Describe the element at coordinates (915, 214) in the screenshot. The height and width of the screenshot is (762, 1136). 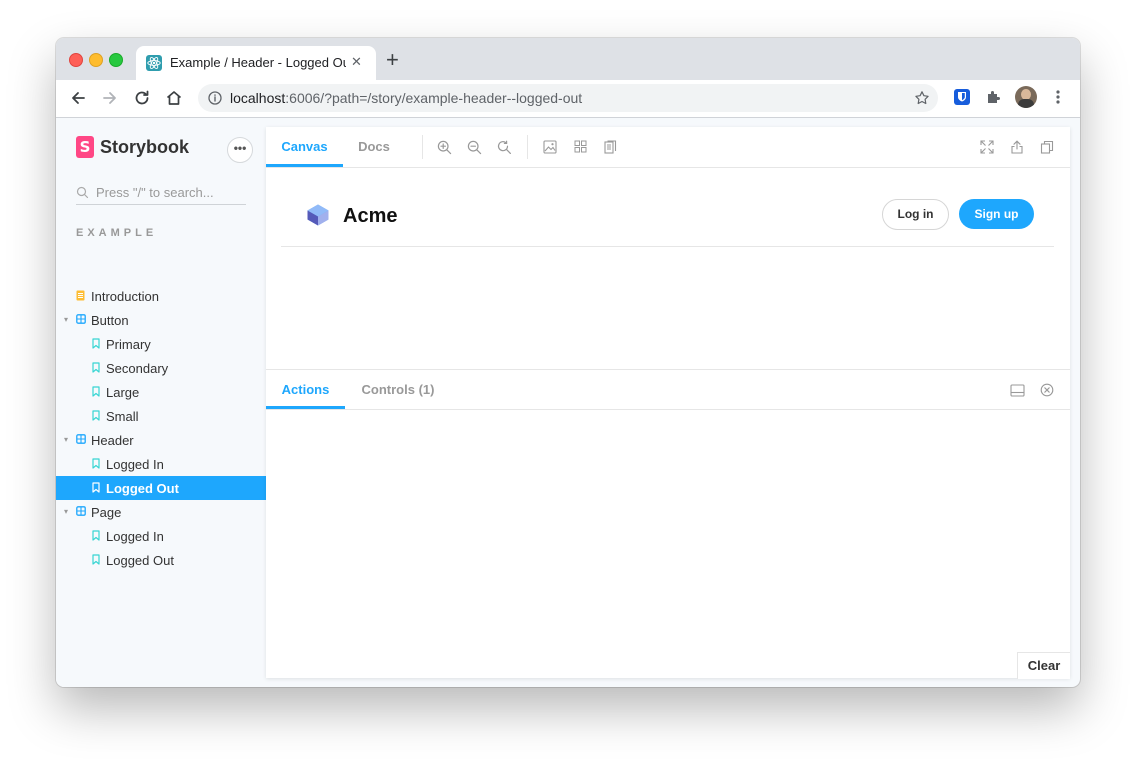
I see `log-in-button: Log in` at that location.